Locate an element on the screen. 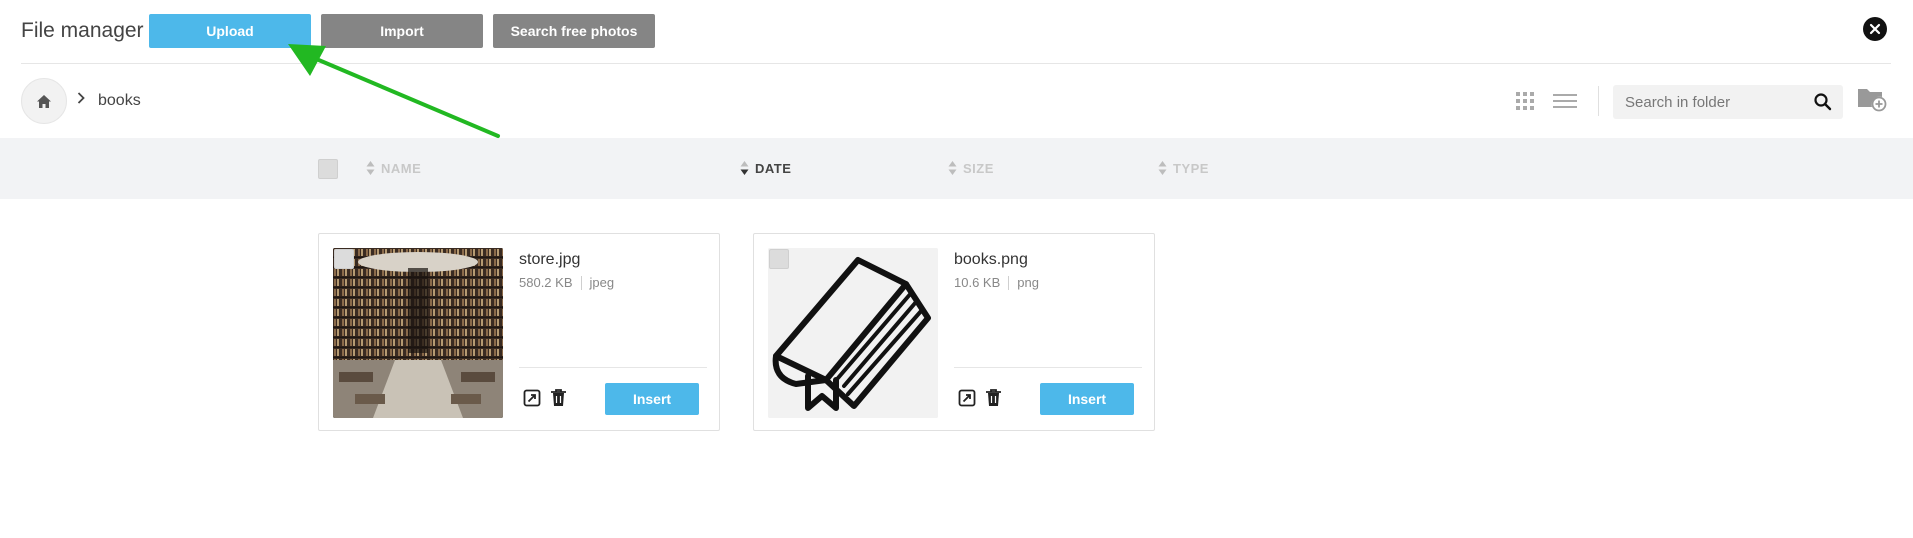 This screenshot has height=538, width=1913. column-header-name: NAME is located at coordinates (393, 168).